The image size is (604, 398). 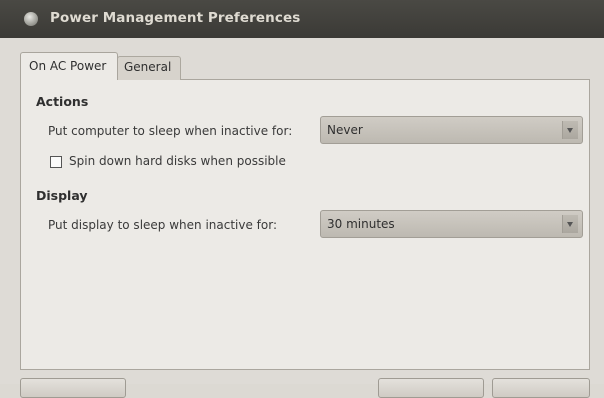 What do you see at coordinates (302, 19) in the screenshot?
I see `title-bar: Power Management Preferences` at bounding box center [302, 19].